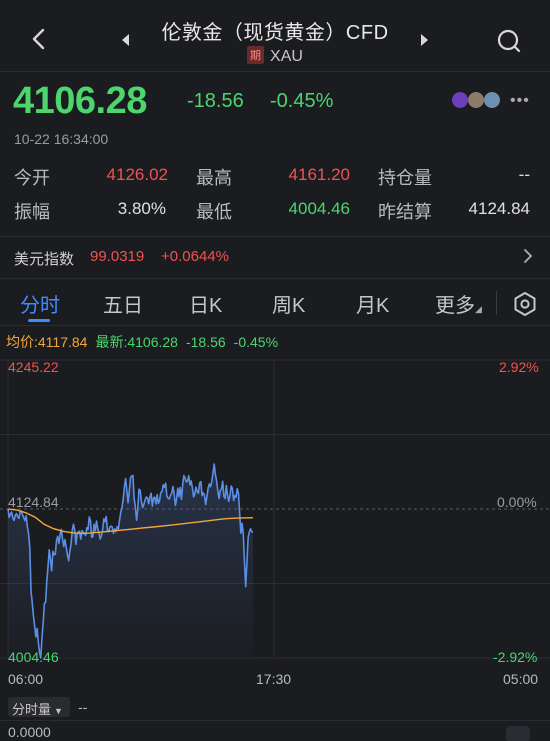 This screenshot has height=741, width=550. I want to click on tab-more: 更多◢, so click(458, 303).